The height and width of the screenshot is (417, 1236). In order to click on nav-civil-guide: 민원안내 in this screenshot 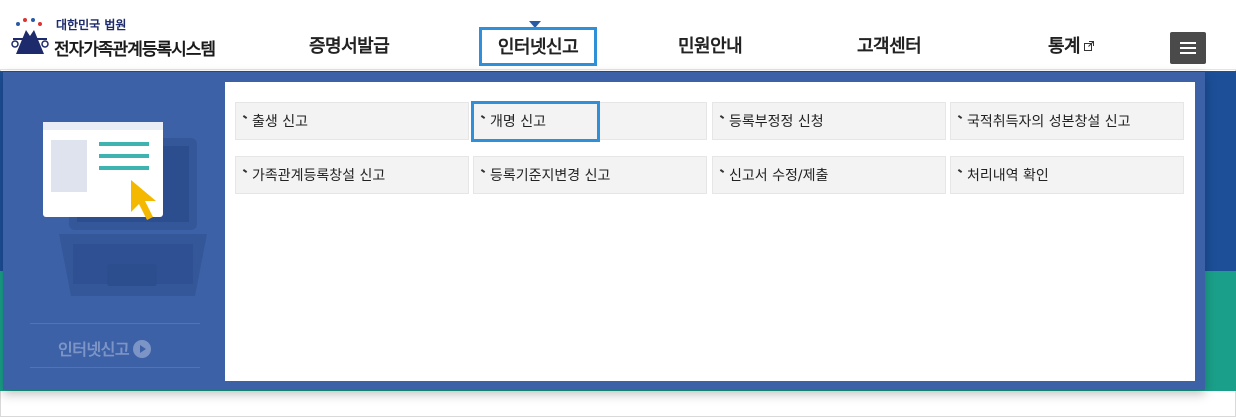, I will do `click(710, 45)`.